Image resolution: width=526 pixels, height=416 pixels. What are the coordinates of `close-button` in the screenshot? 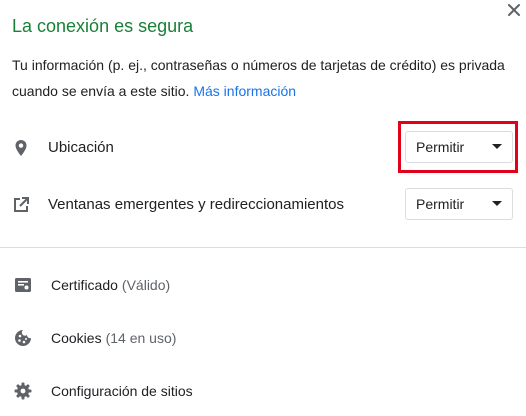 It's located at (514, 10).